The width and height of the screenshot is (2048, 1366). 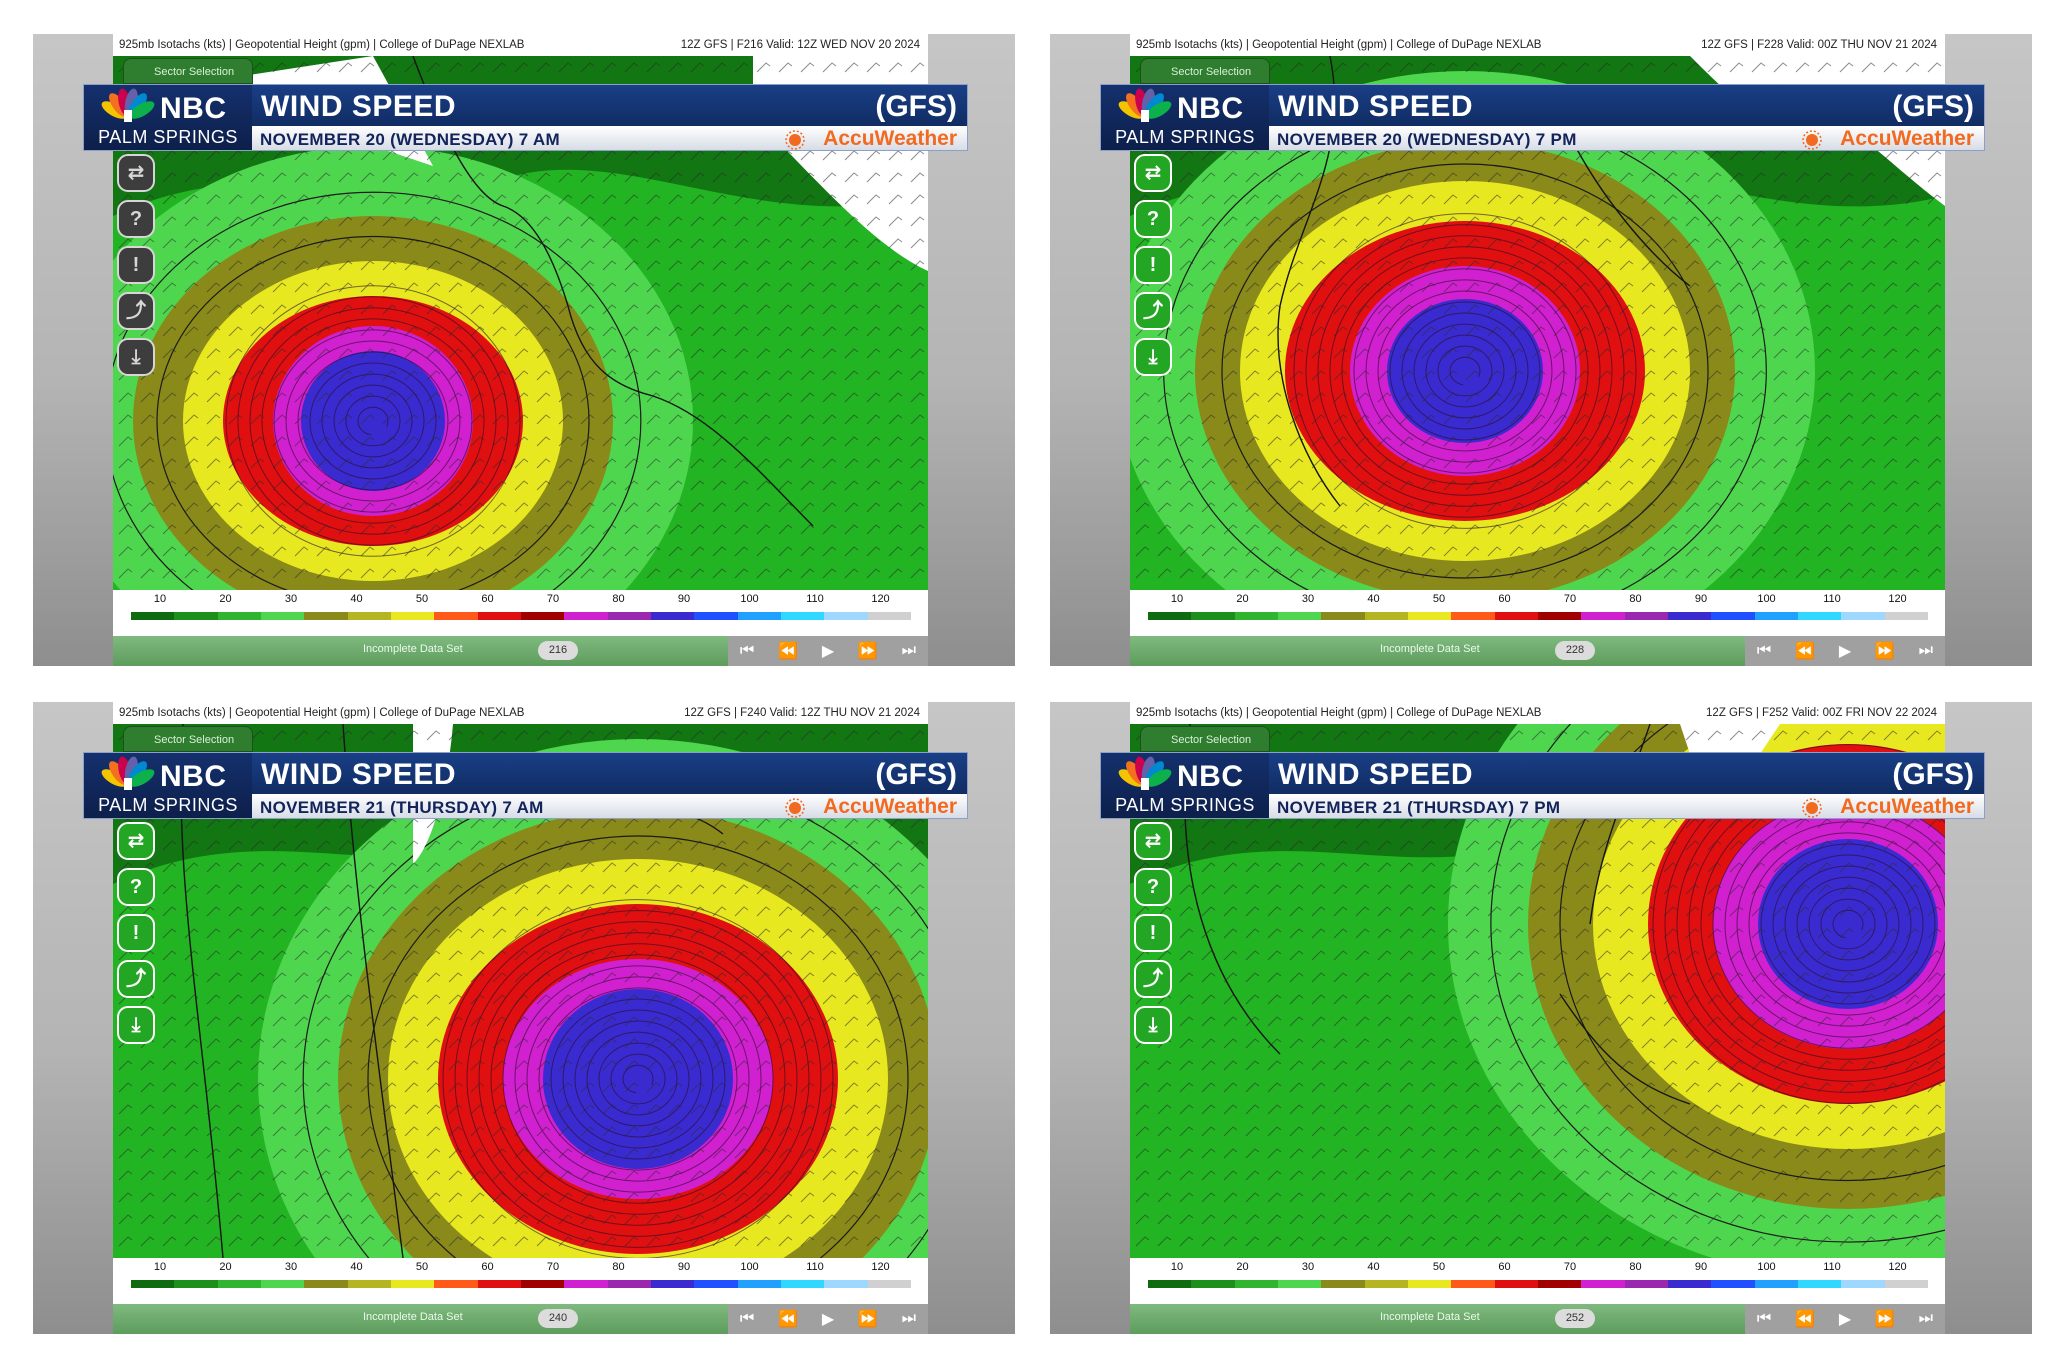 I want to click on scale-tick-label: 80, so click(x=1635, y=1267).